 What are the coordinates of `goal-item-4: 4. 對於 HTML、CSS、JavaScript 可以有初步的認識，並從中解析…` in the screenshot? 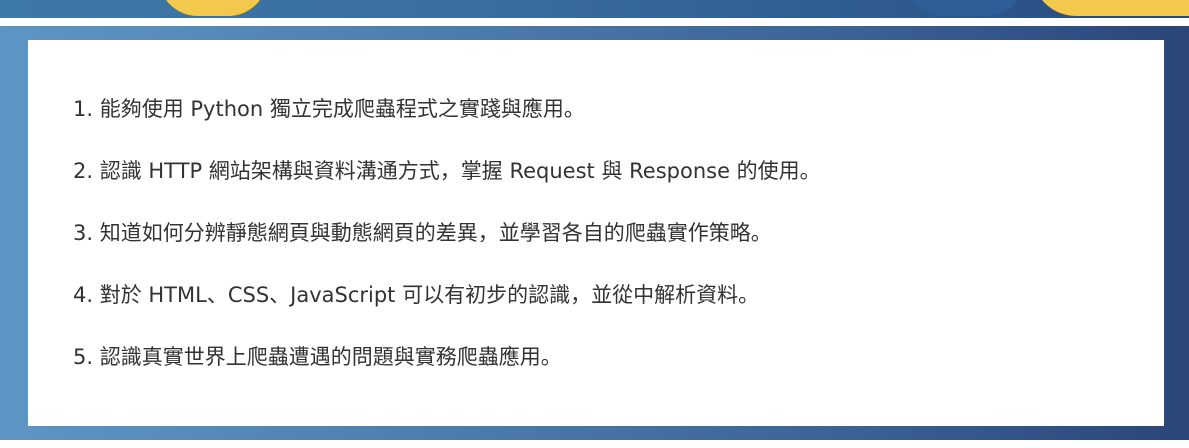 It's located at (416, 295).